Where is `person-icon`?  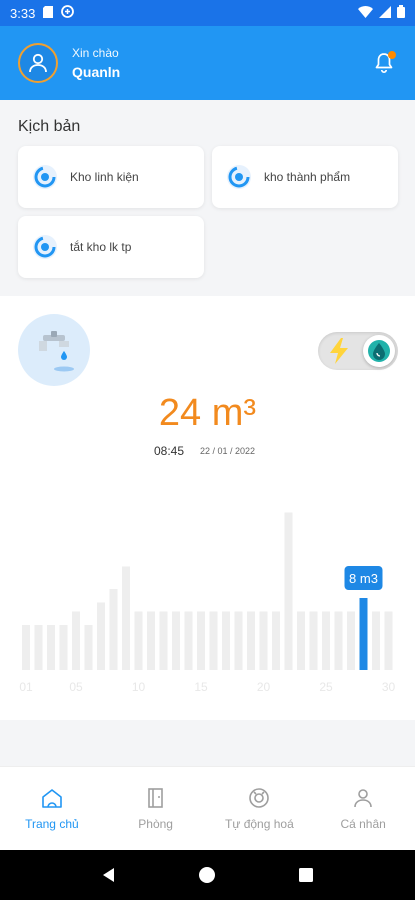
person-icon is located at coordinates (363, 798).